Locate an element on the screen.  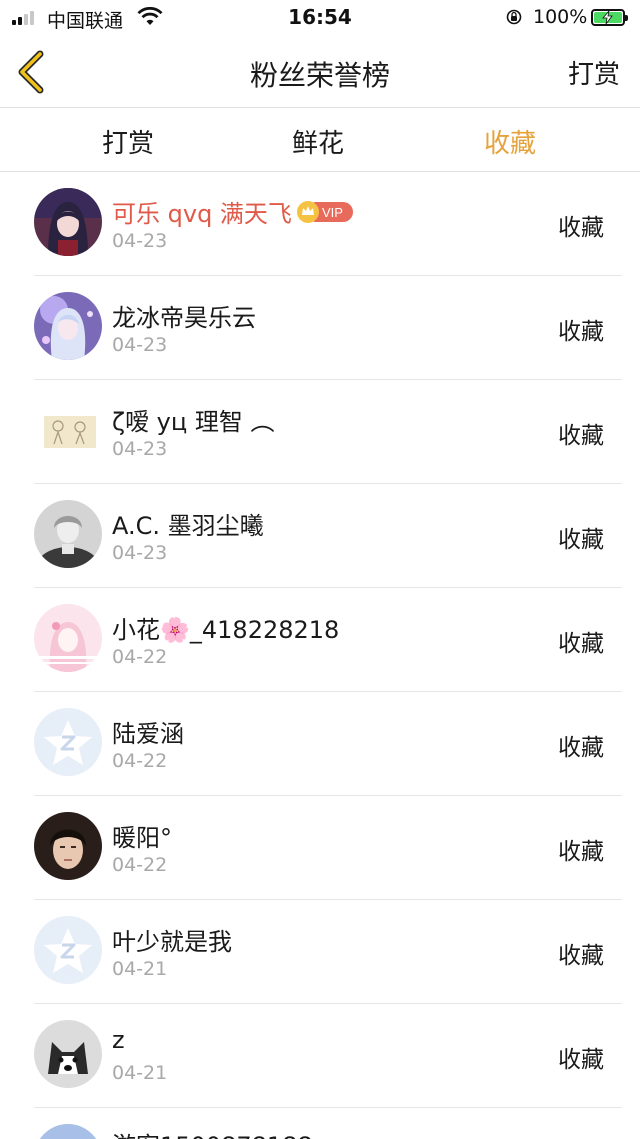
status-bar: 中国联通 16:54 100% is located at coordinates (320, 18).